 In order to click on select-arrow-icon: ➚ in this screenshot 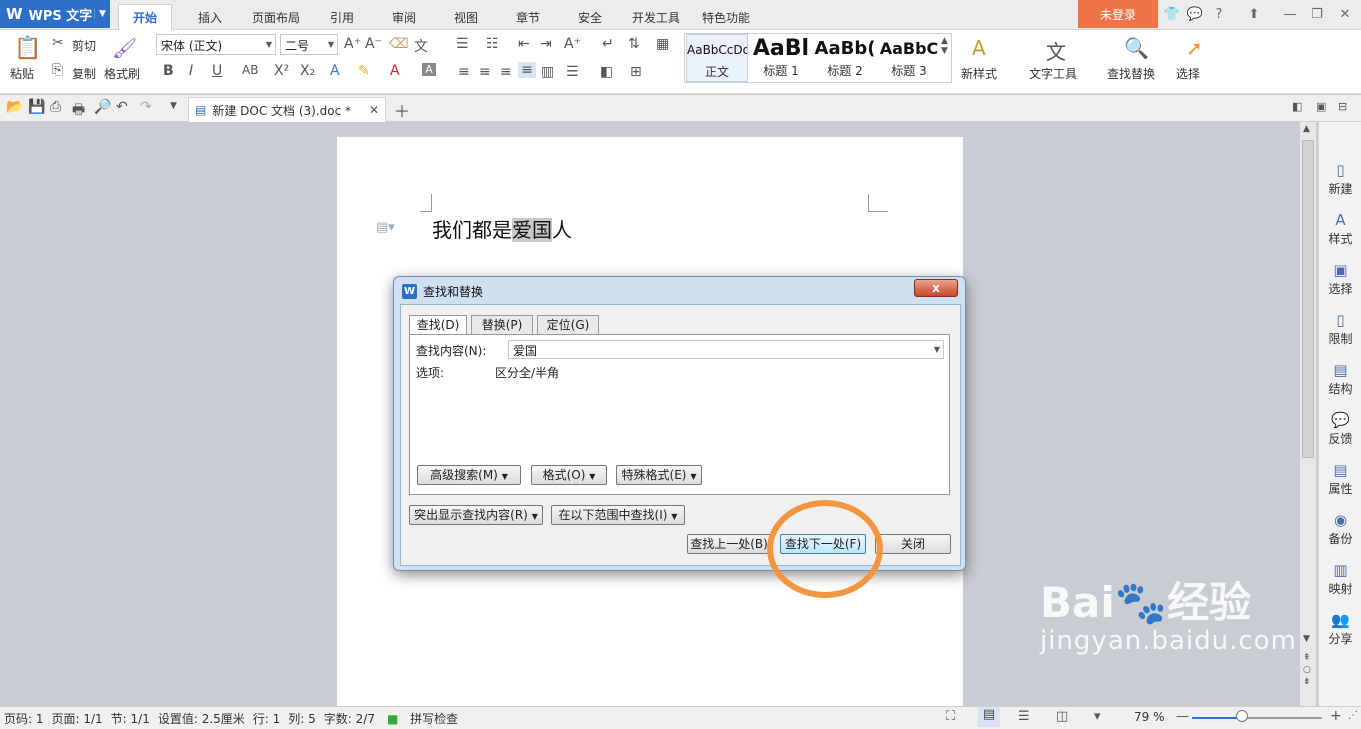, I will do `click(1194, 48)`.